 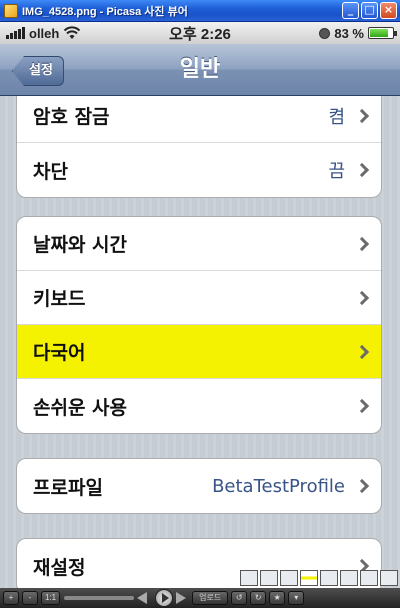 I want to click on row-keyboard: 키보드, so click(x=199, y=298).